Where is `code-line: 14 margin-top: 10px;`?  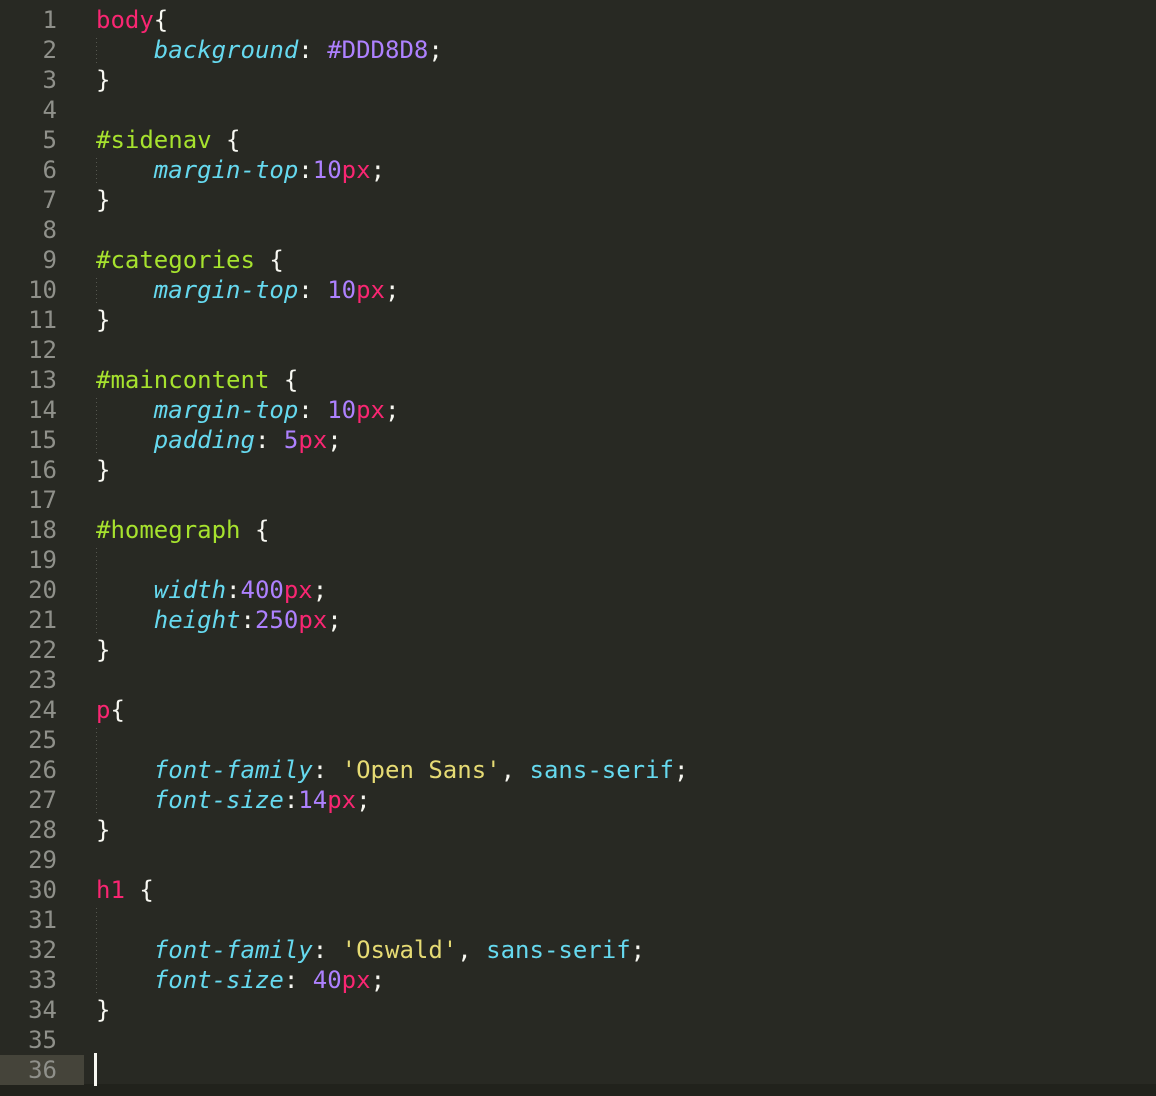 code-line: 14 margin-top: 10px; is located at coordinates (578, 410).